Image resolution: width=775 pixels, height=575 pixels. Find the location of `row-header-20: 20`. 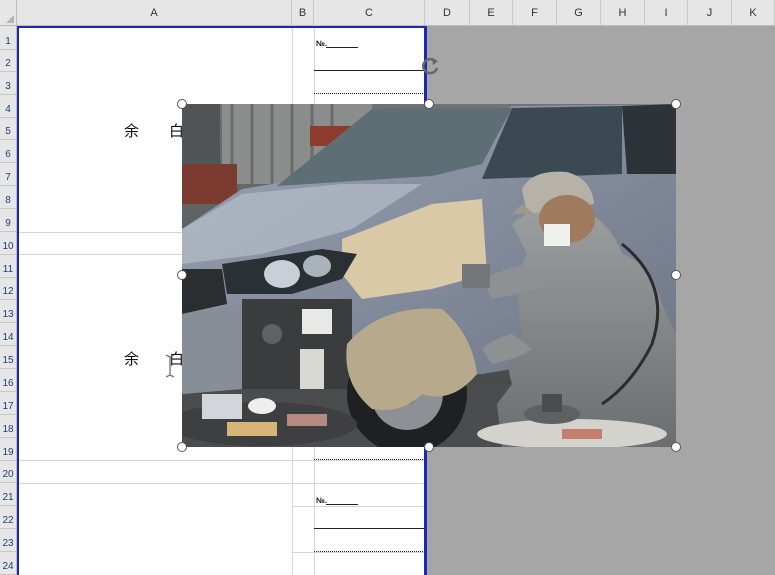

row-header-20: 20 is located at coordinates (8, 472).